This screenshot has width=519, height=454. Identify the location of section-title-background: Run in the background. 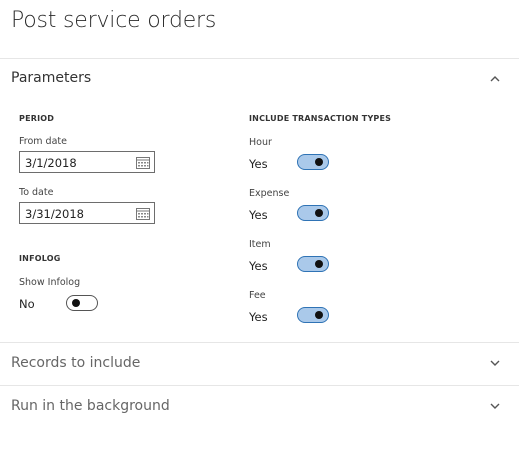
(90, 406).